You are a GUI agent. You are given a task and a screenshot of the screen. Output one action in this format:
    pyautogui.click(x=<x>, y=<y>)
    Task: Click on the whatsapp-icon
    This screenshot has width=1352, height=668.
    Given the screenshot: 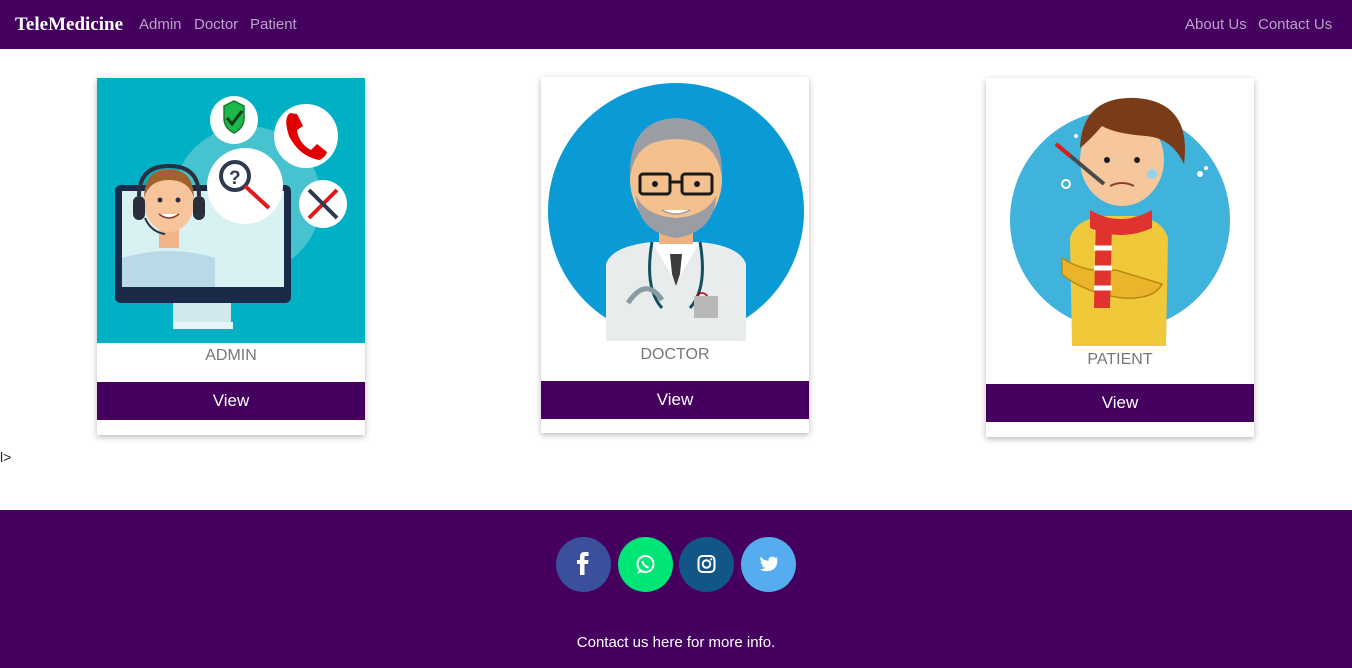 What is the action you would take?
    pyautogui.click(x=645, y=564)
    